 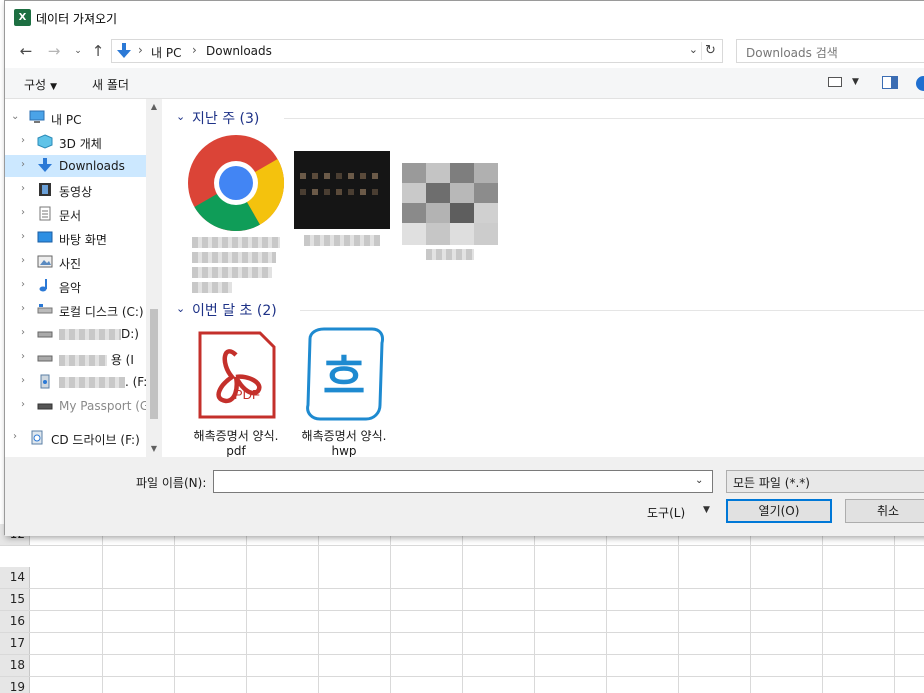 I want to click on tree-item-cd-drive: › CD 드라이브 (F:), so click(x=75, y=438).